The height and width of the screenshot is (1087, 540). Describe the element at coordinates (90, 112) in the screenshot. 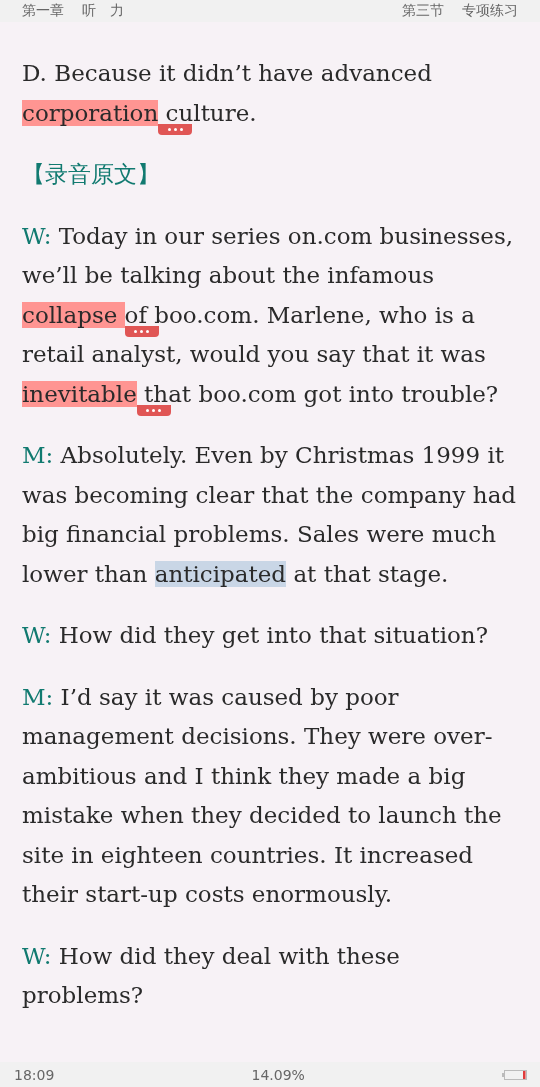

I see `highlighted-word: corporation` at that location.